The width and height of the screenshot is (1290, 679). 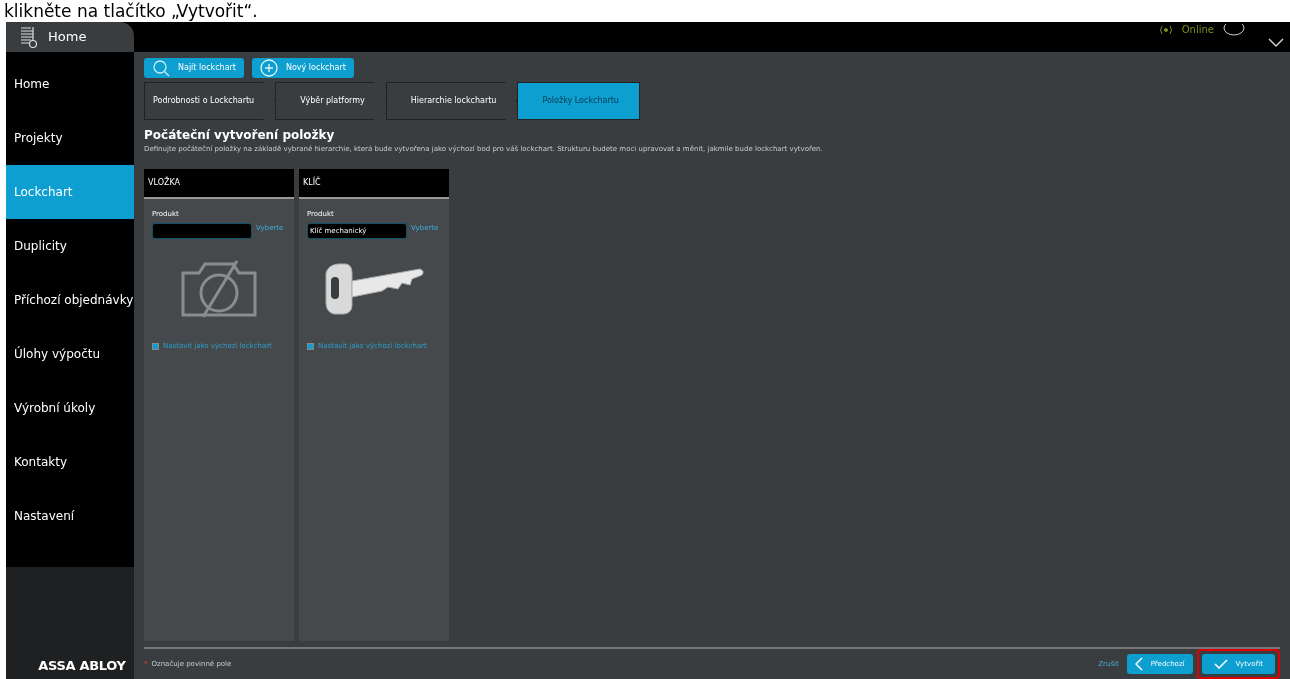 I want to click on signal-icon, so click(x=1165, y=29).